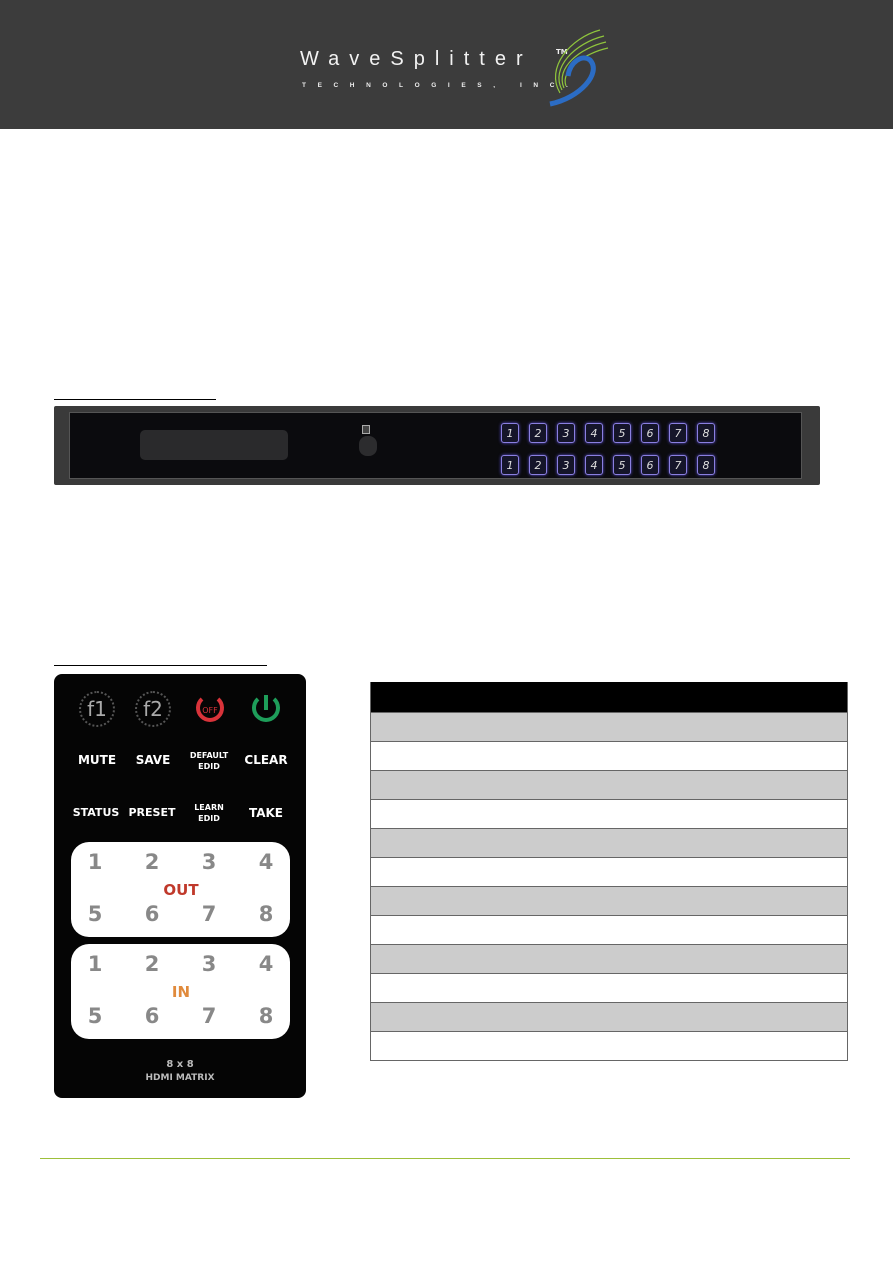 The image size is (893, 1263). Describe the element at coordinates (538, 465) in the screenshot. I see `input-button-2: 2` at that location.